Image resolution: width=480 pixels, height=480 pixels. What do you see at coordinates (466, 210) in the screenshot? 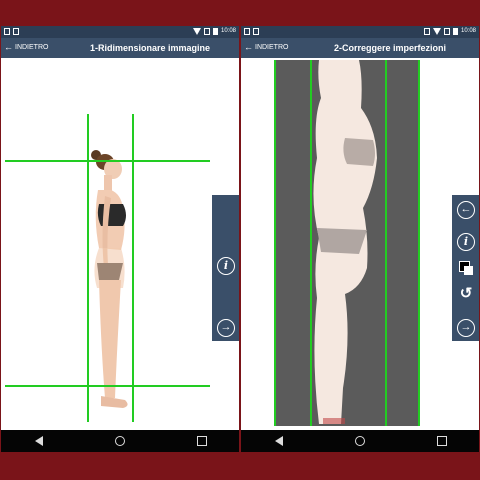
I see `arrow-left-circle-icon: ←` at bounding box center [466, 210].